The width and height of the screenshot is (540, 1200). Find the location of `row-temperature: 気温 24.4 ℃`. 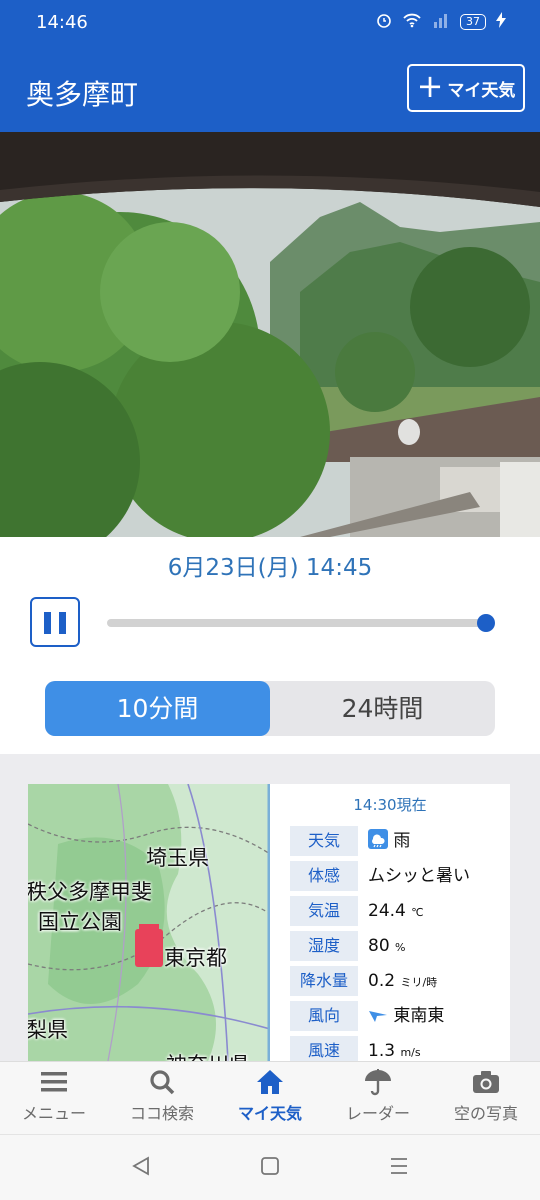

row-temperature: 気温 24.4 ℃ is located at coordinates (400, 911).